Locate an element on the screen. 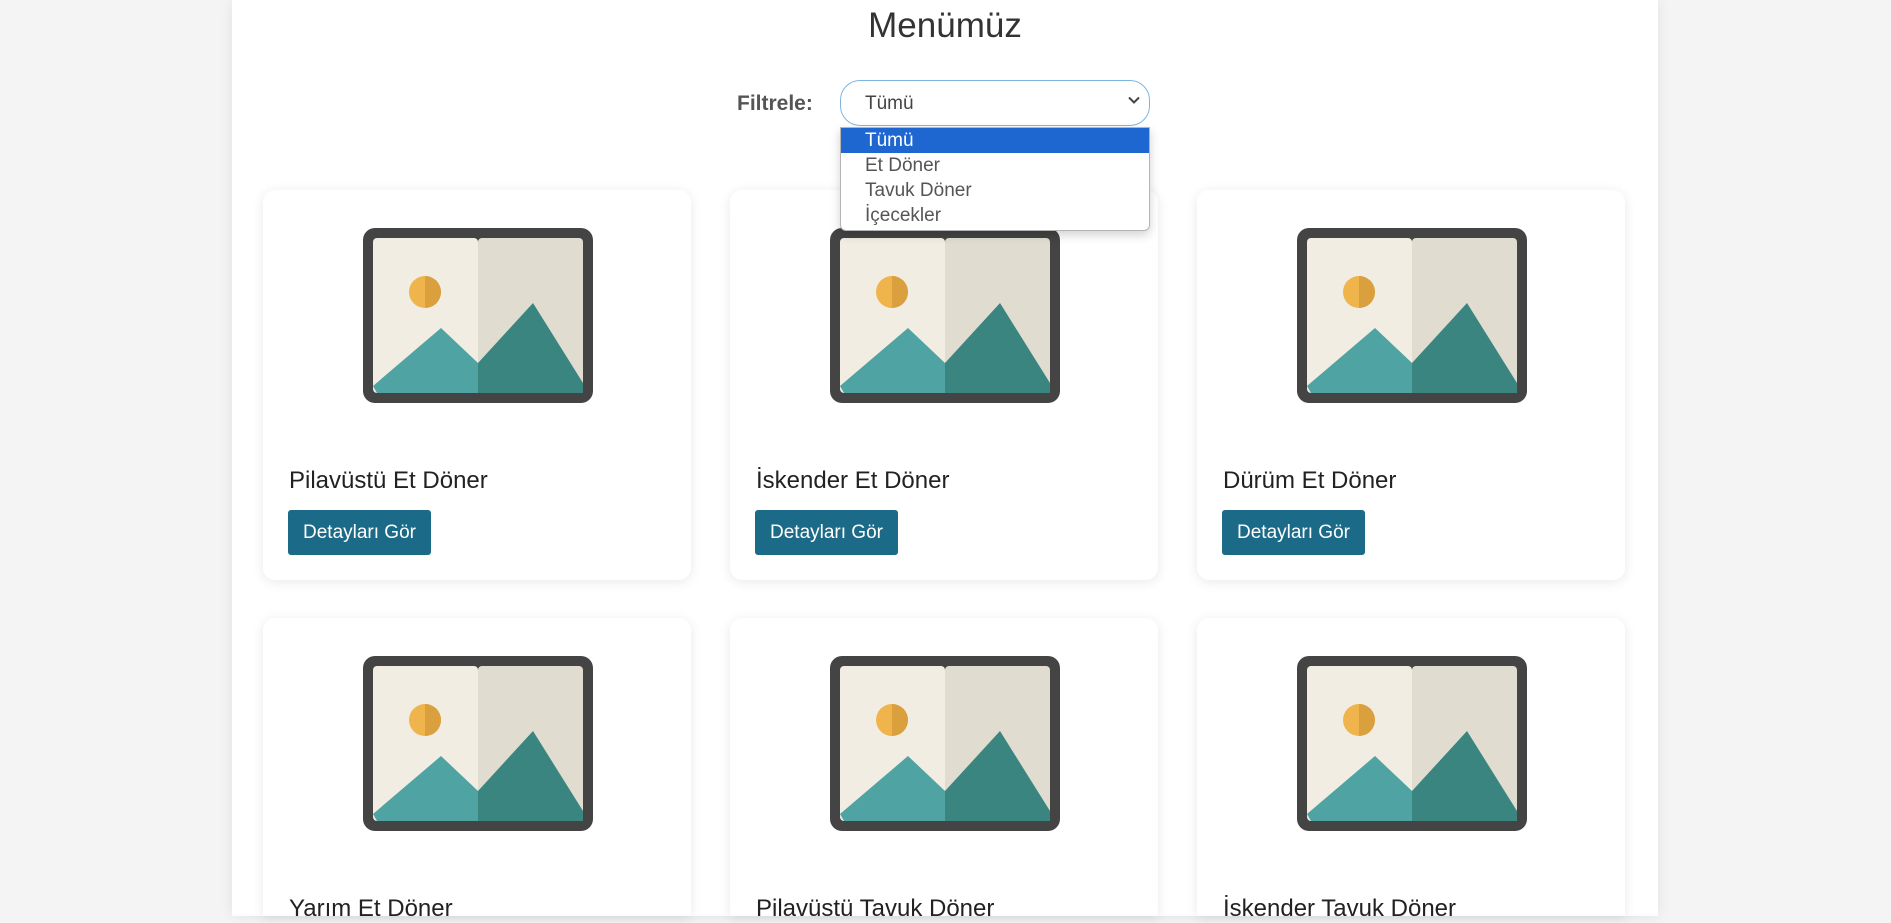 This screenshot has width=1891, height=923. product-card: Dürüm Et Döner Detayları Gör is located at coordinates (1411, 385).